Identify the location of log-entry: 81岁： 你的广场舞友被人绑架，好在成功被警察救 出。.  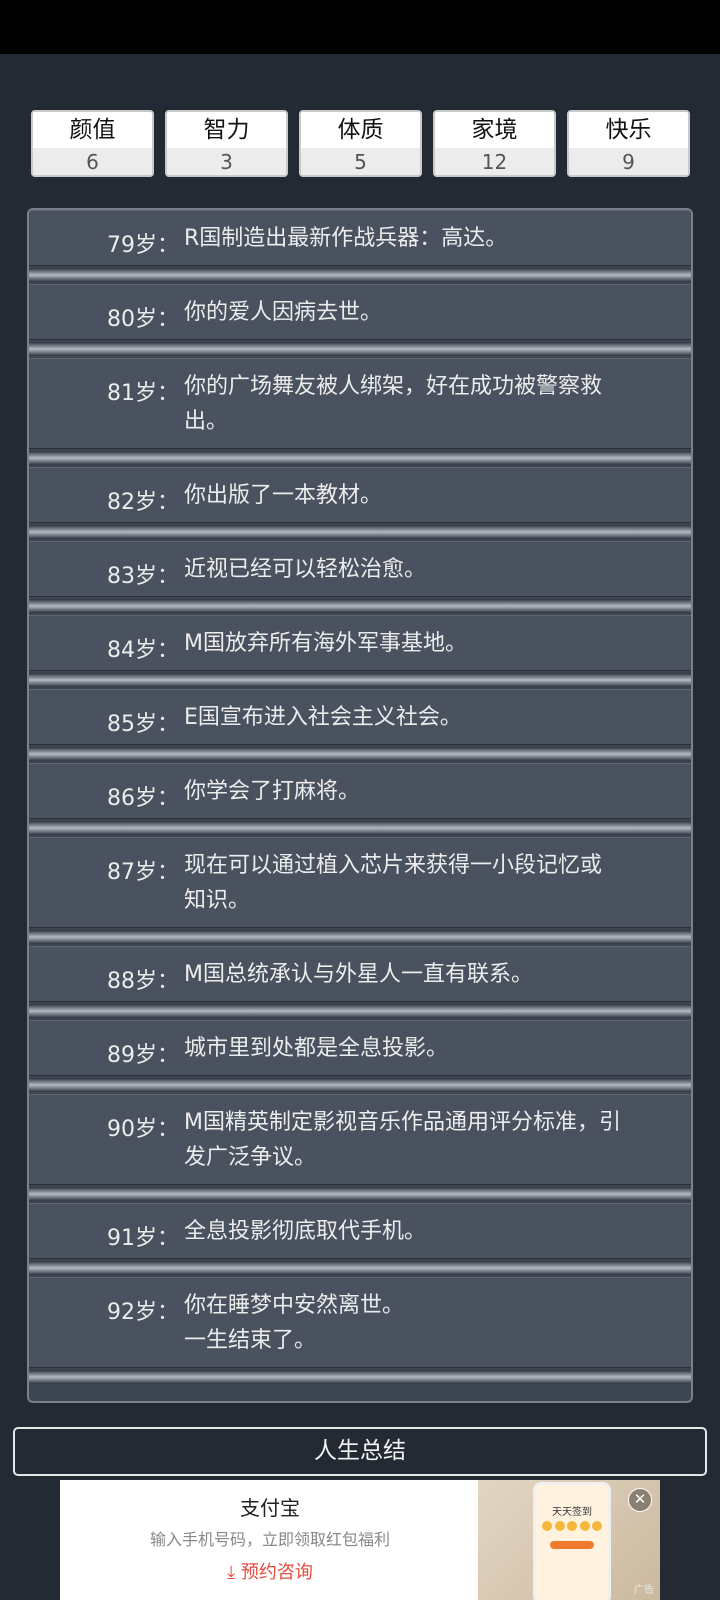
(360, 403).